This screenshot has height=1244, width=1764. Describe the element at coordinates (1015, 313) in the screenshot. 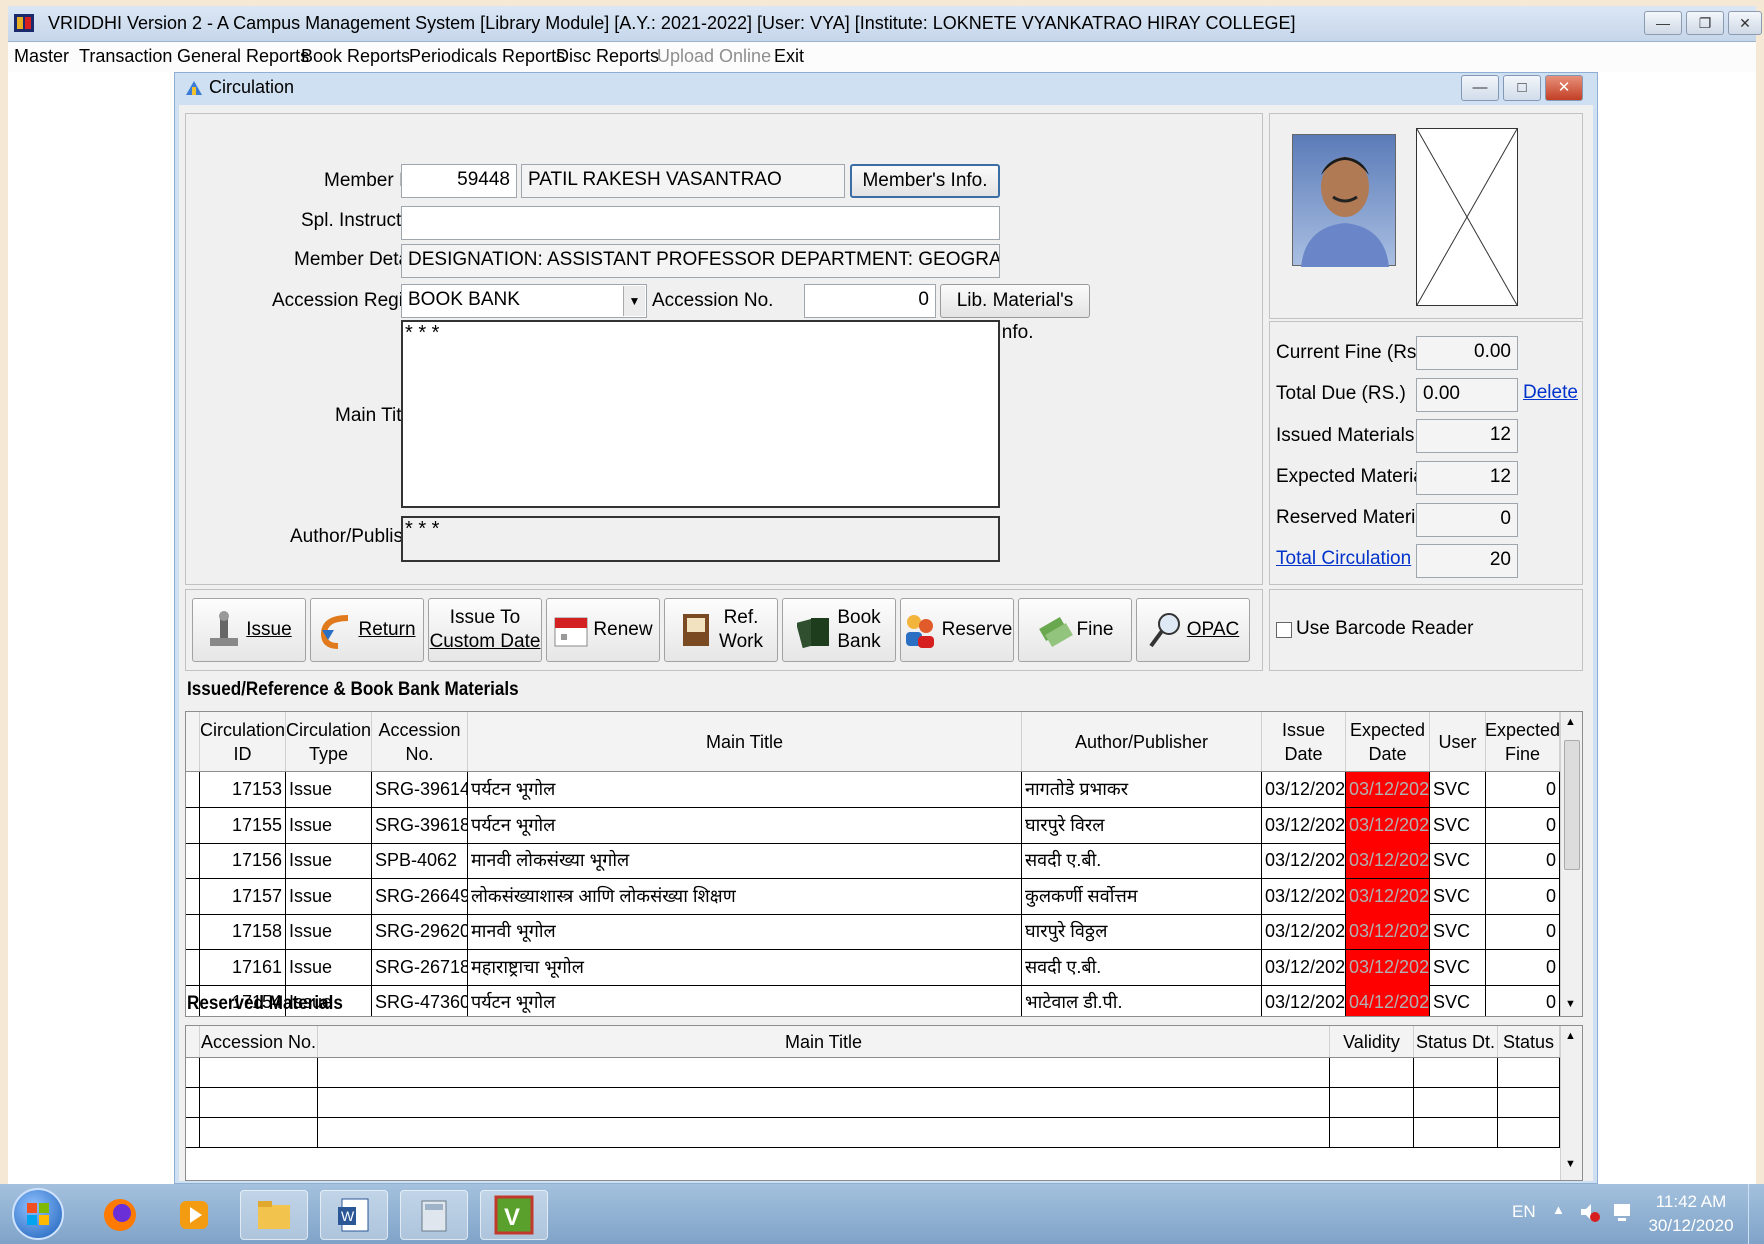

I see `lib-material-info-button: Lib. Material's Info.` at that location.